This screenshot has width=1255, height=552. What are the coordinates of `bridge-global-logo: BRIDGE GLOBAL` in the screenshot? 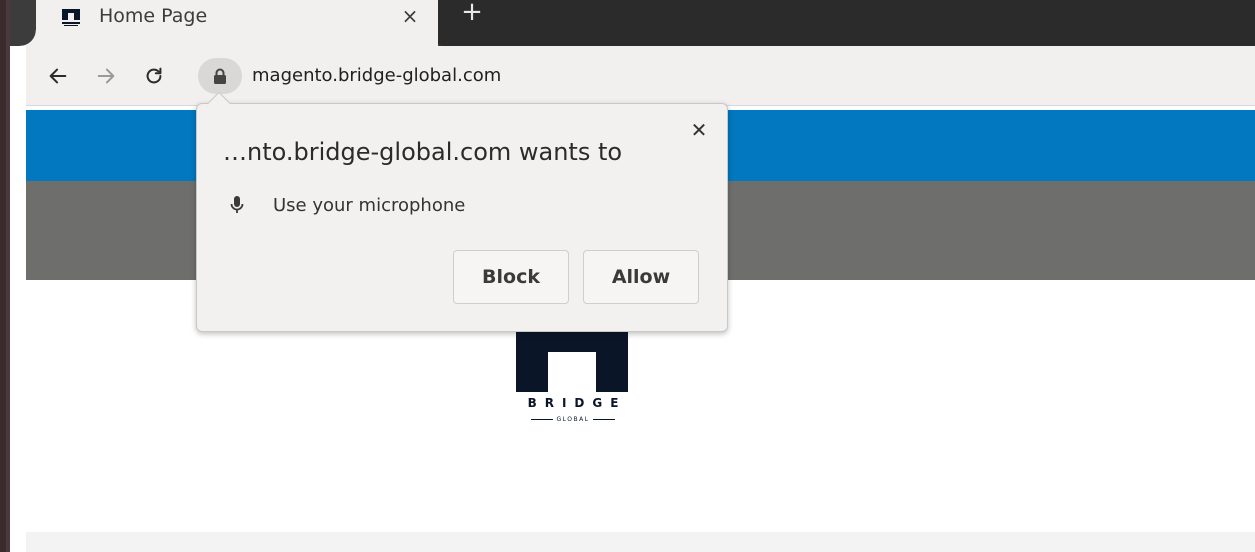 It's located at (573, 380).